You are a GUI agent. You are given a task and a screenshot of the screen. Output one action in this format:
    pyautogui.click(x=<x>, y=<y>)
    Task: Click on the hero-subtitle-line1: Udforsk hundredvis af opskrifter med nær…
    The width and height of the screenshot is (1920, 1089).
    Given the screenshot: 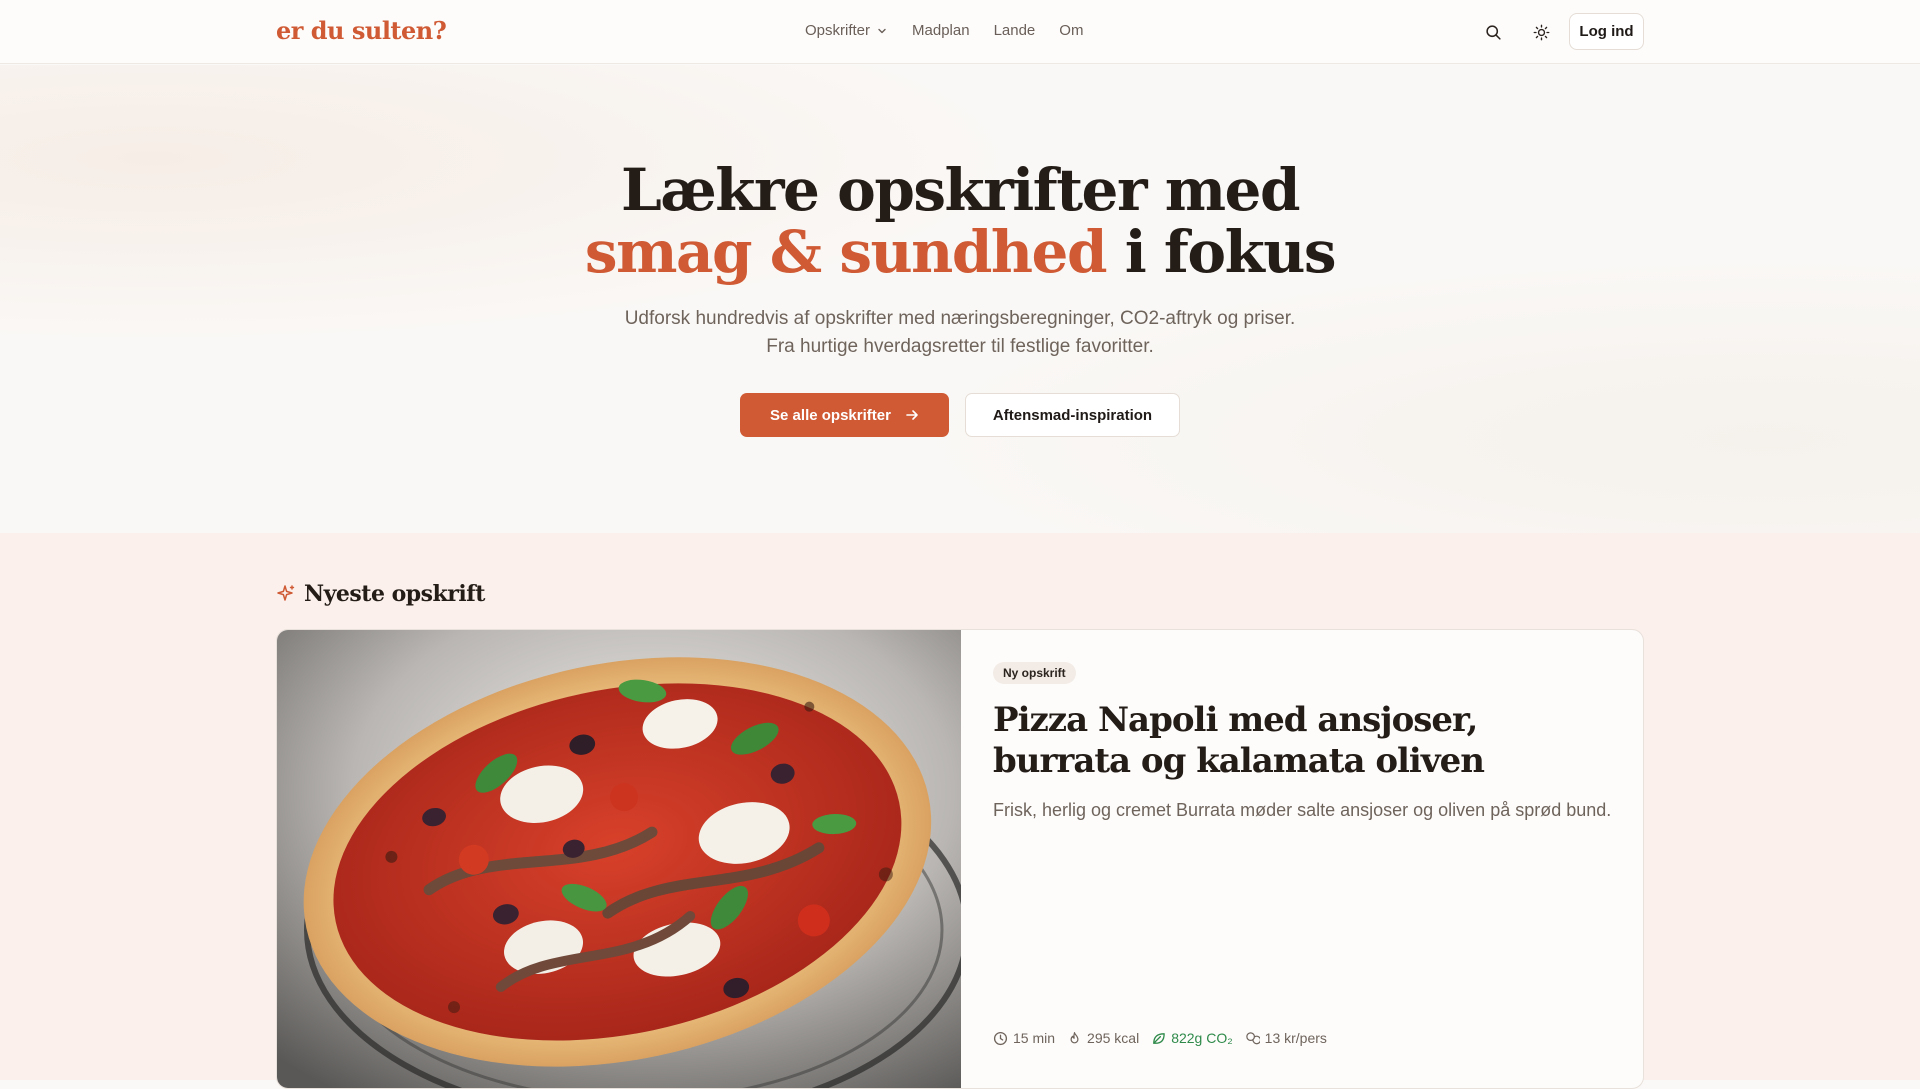 What is the action you would take?
    pyautogui.click(x=960, y=318)
    